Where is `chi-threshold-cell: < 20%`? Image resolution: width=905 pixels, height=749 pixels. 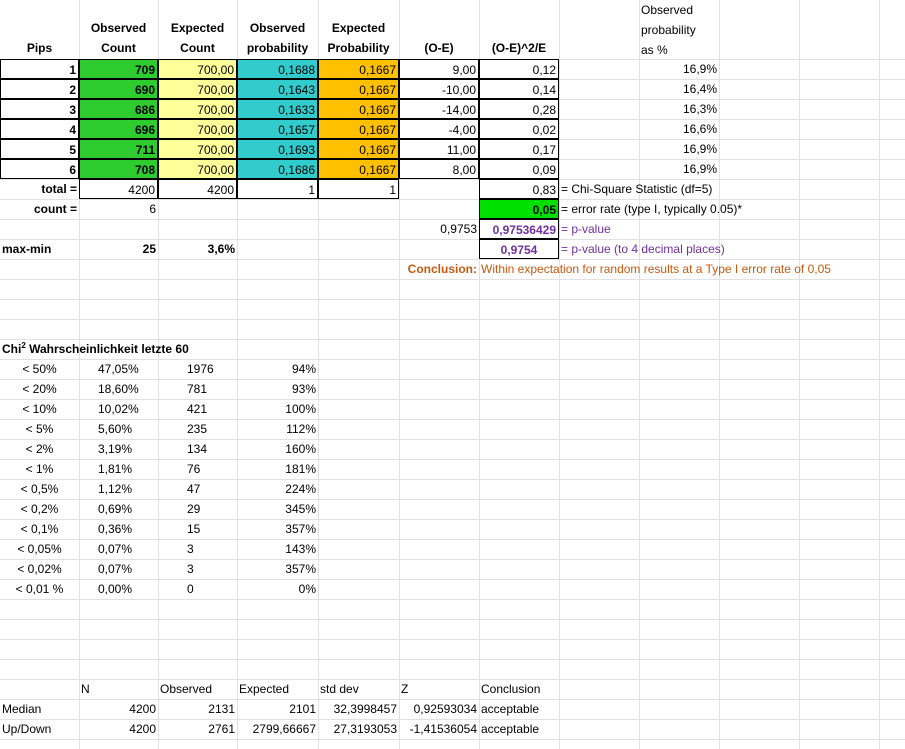 chi-threshold-cell: < 20% is located at coordinates (39, 389).